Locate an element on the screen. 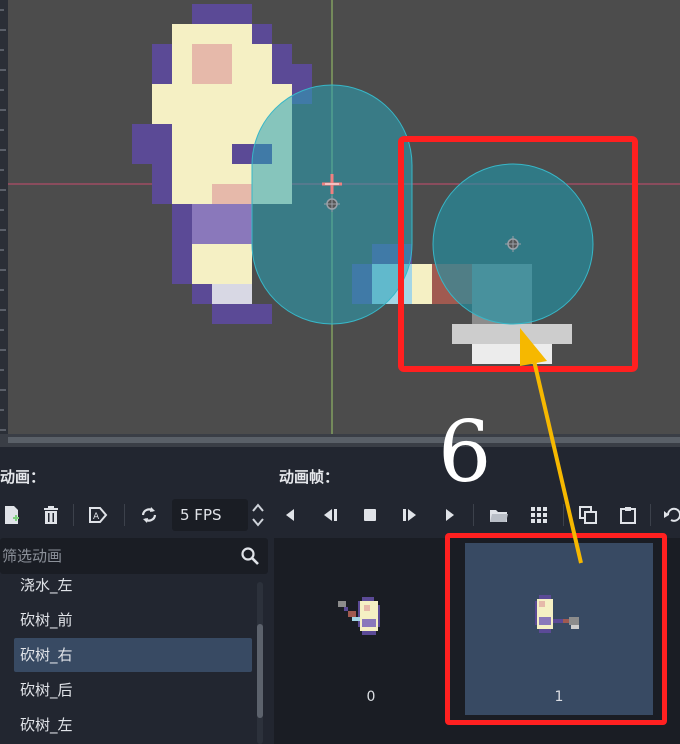 The width and height of the screenshot is (680, 744). paste-icon is located at coordinates (628, 515).